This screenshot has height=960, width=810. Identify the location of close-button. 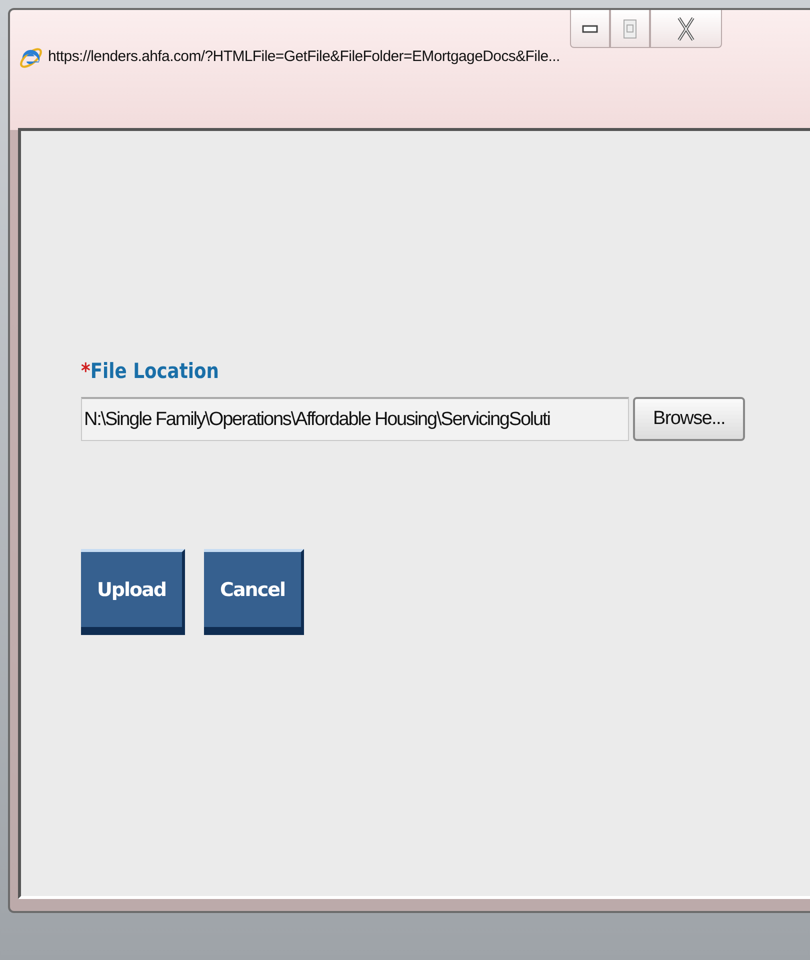
(686, 29).